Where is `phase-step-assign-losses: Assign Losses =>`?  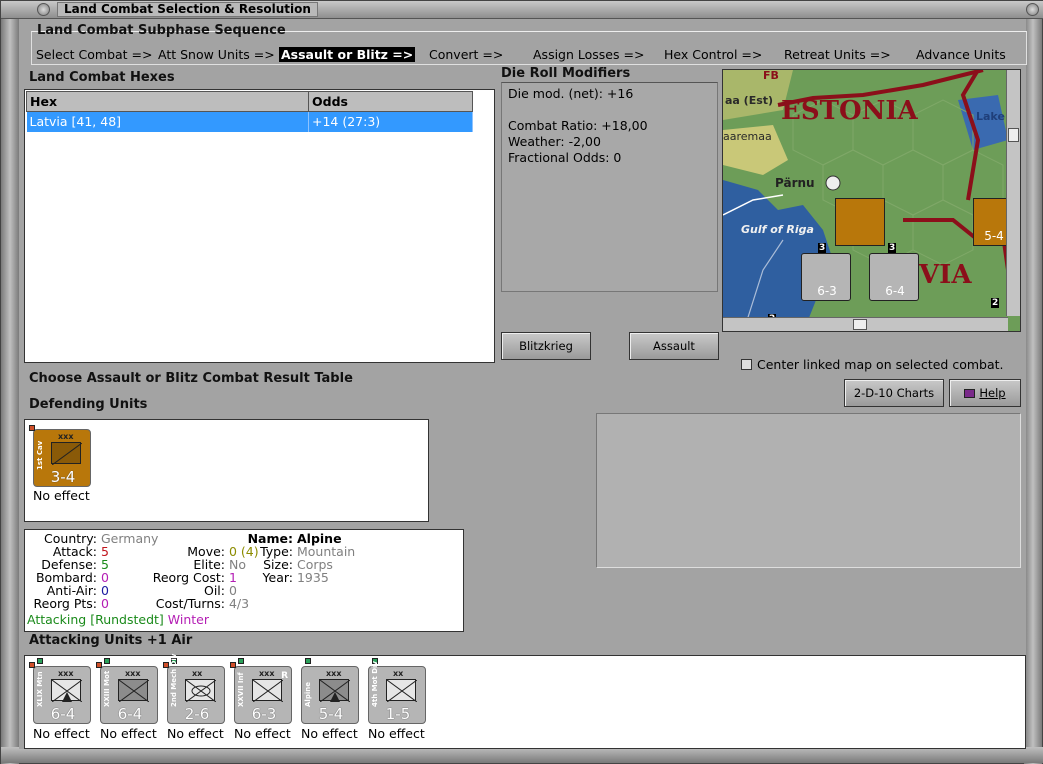
phase-step-assign-losses: Assign Losses => is located at coordinates (589, 54).